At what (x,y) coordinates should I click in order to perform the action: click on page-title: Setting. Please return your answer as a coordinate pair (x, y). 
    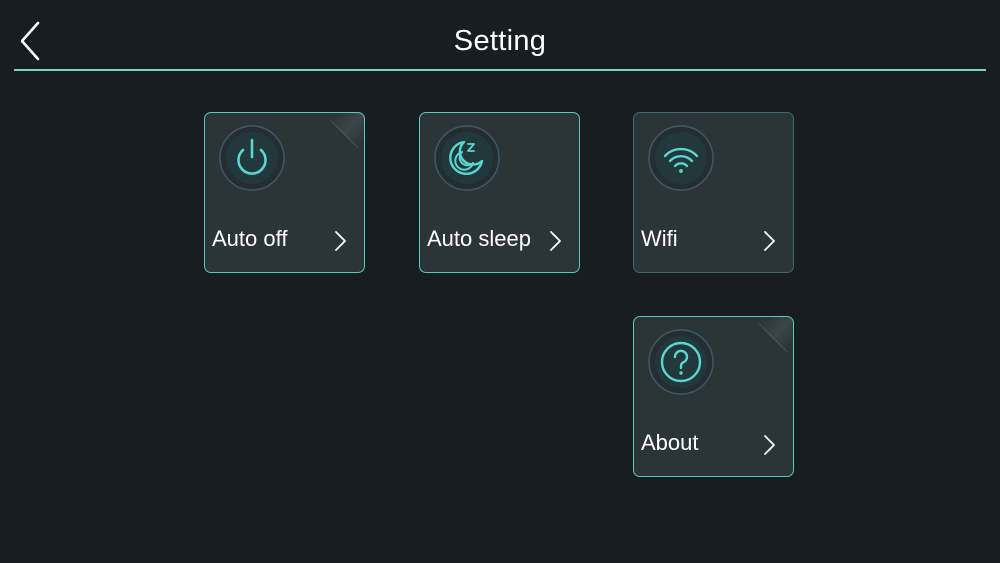
    Looking at the image, I should click on (500, 41).